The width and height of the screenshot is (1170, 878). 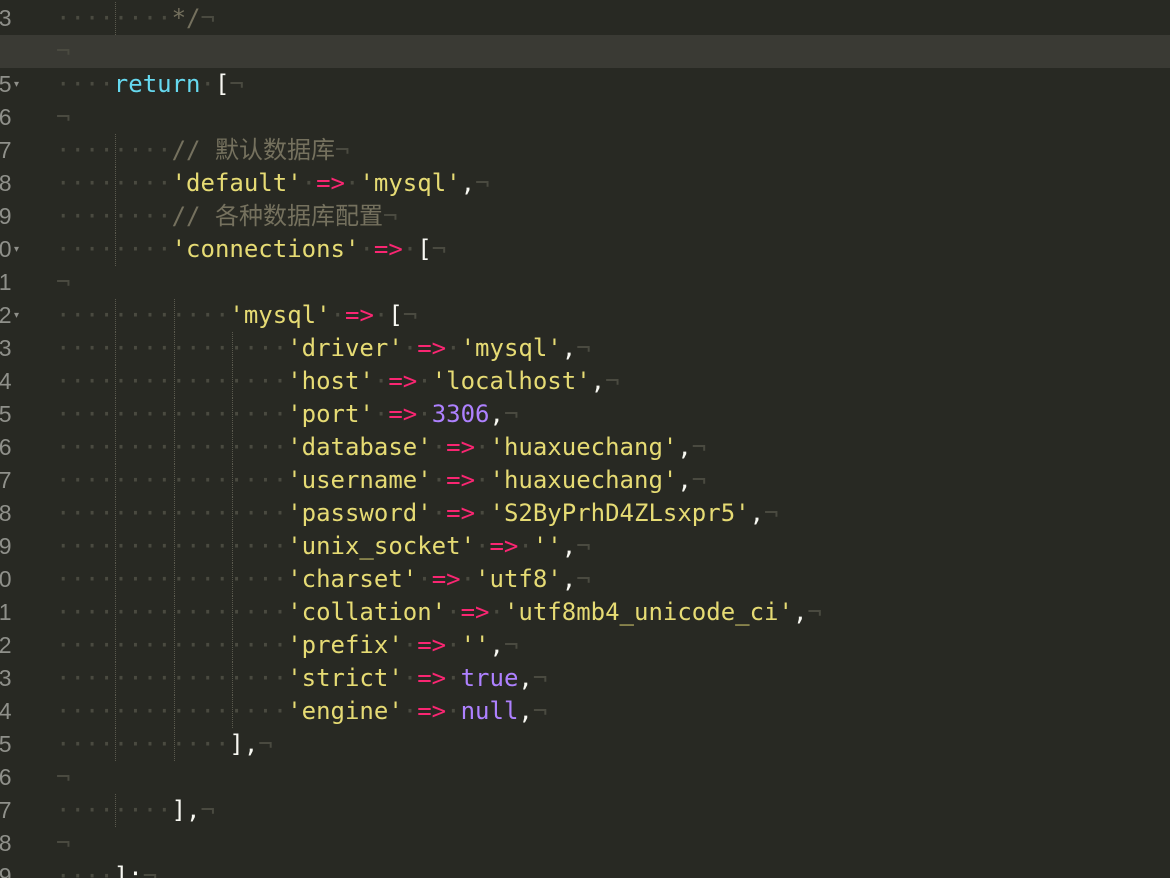 What do you see at coordinates (22, 869) in the screenshot?
I see `line-number: 39` at bounding box center [22, 869].